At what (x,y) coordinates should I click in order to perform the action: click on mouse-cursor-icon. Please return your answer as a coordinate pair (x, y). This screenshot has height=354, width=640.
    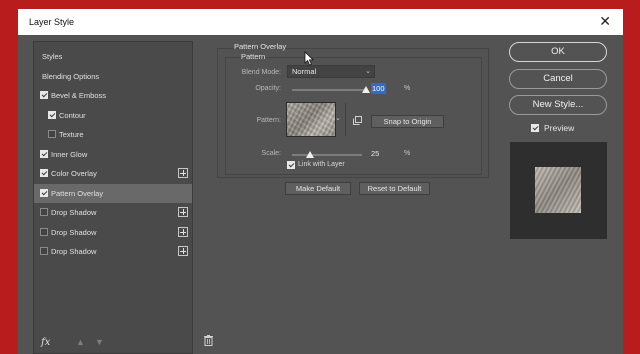
    Looking at the image, I should click on (309, 58).